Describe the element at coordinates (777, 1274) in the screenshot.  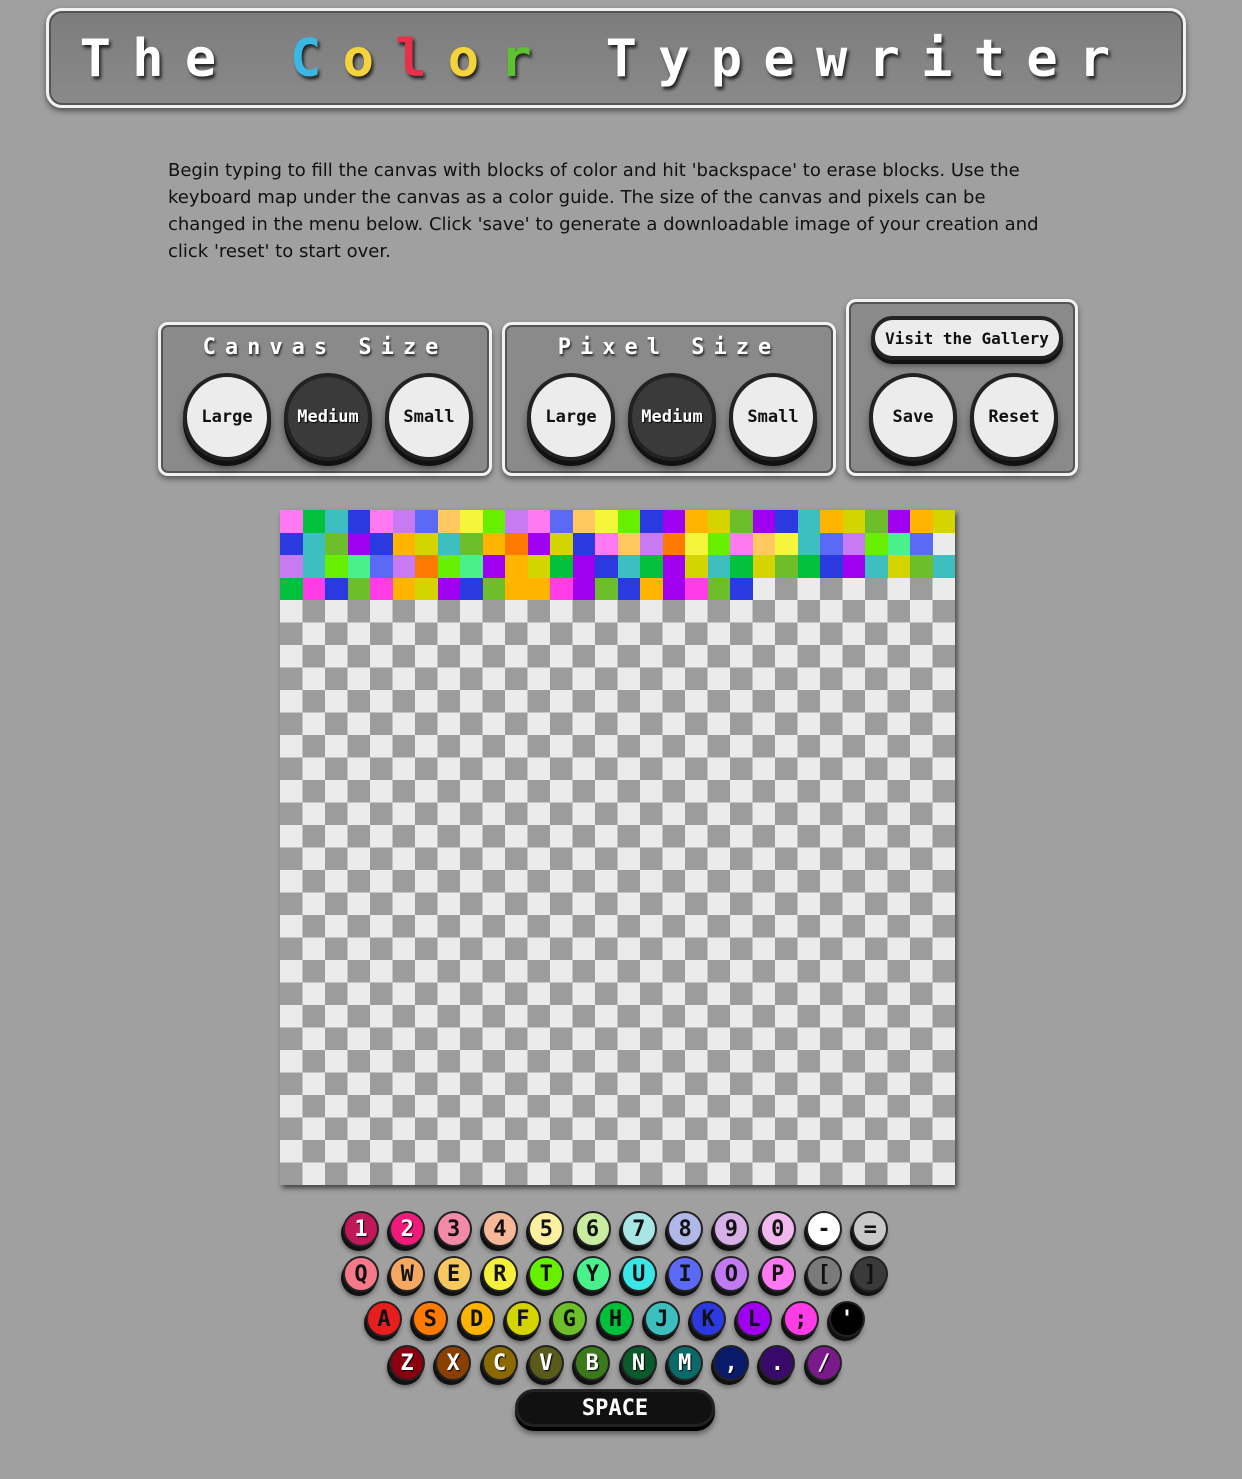
I see `key-p: P` at that location.